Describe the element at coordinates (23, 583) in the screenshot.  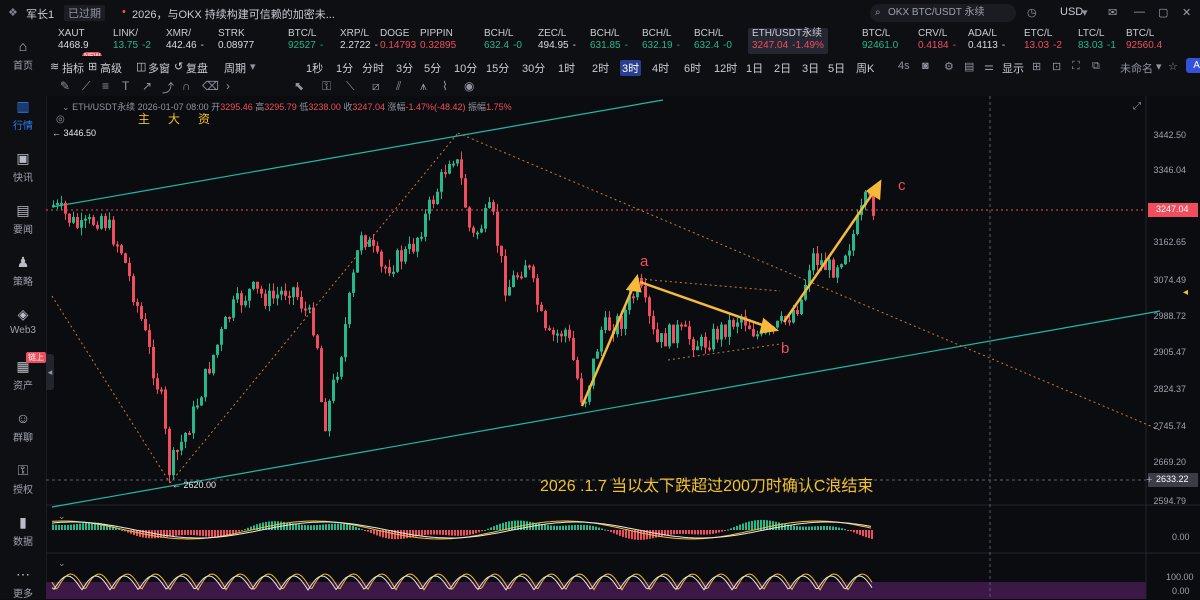
I see `sidebar-item-more: ⋯ 更多` at that location.